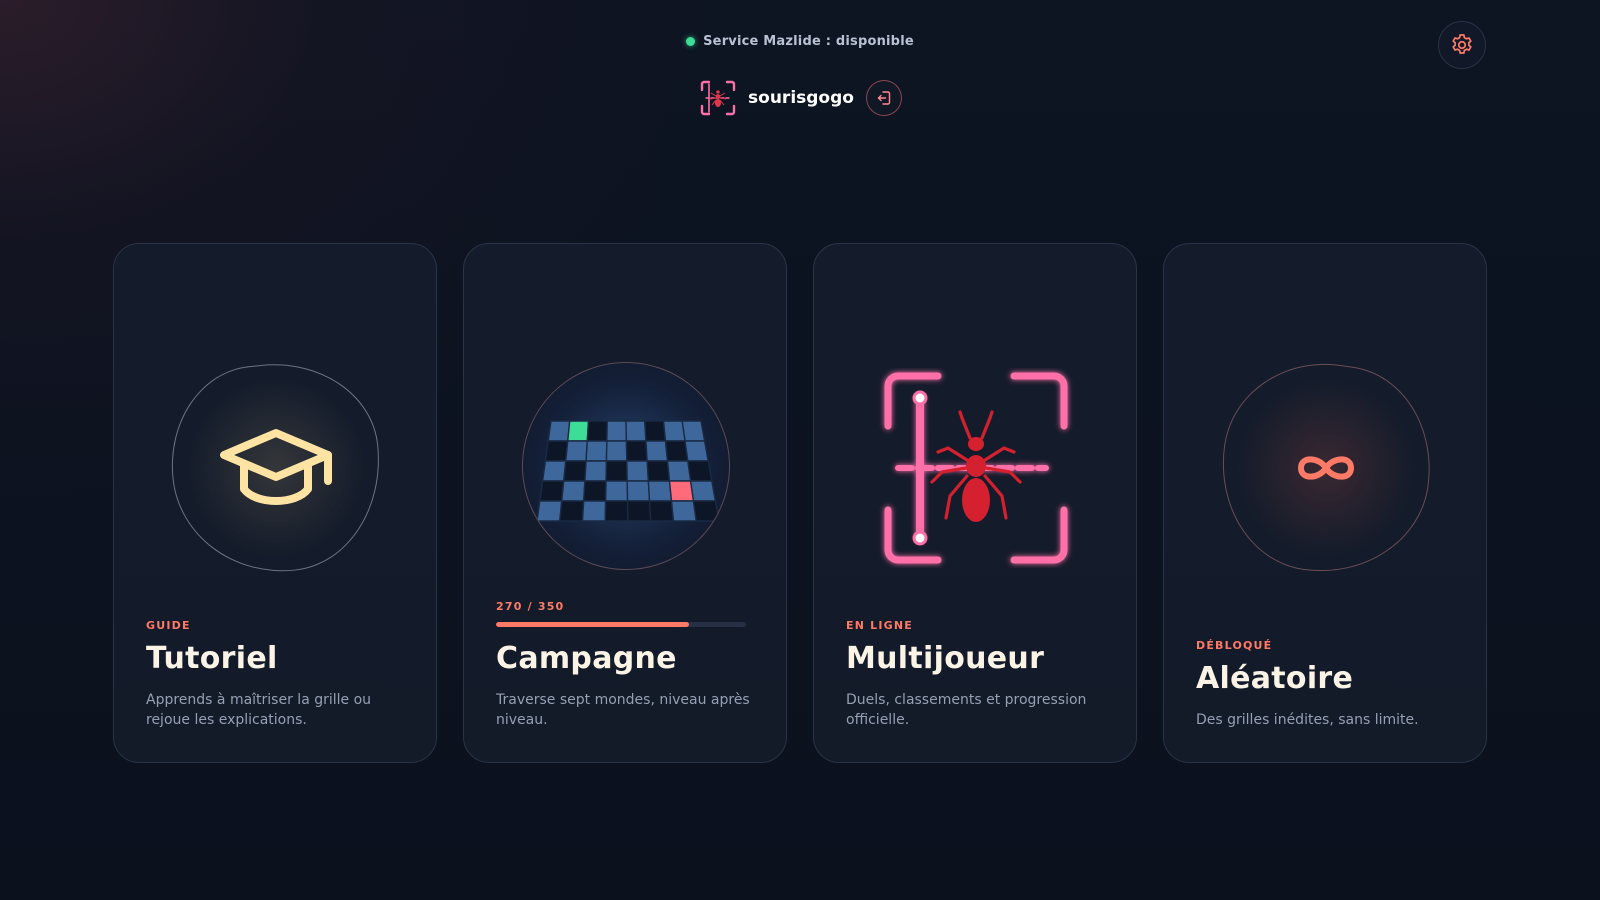 Image resolution: width=1600 pixels, height=900 pixels. What do you see at coordinates (212, 658) in the screenshot?
I see `card-title: Tutoriel` at bounding box center [212, 658].